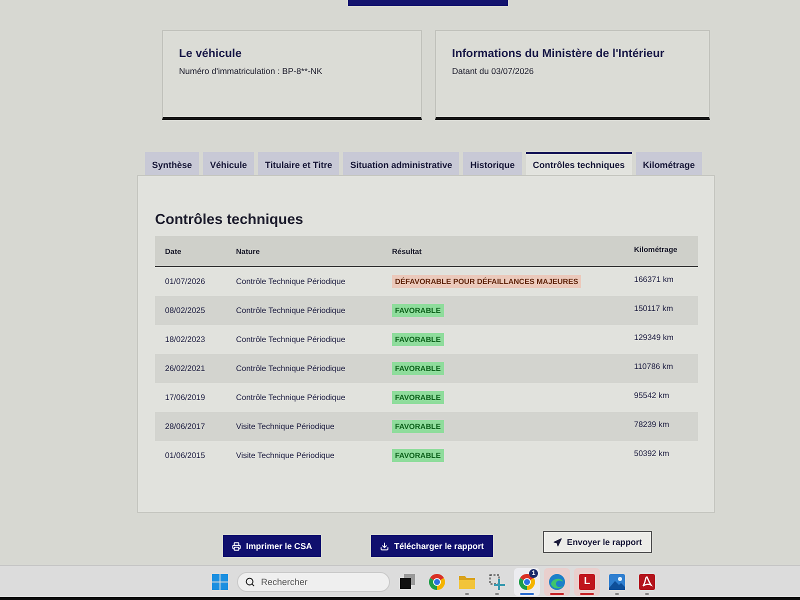 This screenshot has width=800, height=600. I want to click on send-arrow-icon, so click(557, 542).